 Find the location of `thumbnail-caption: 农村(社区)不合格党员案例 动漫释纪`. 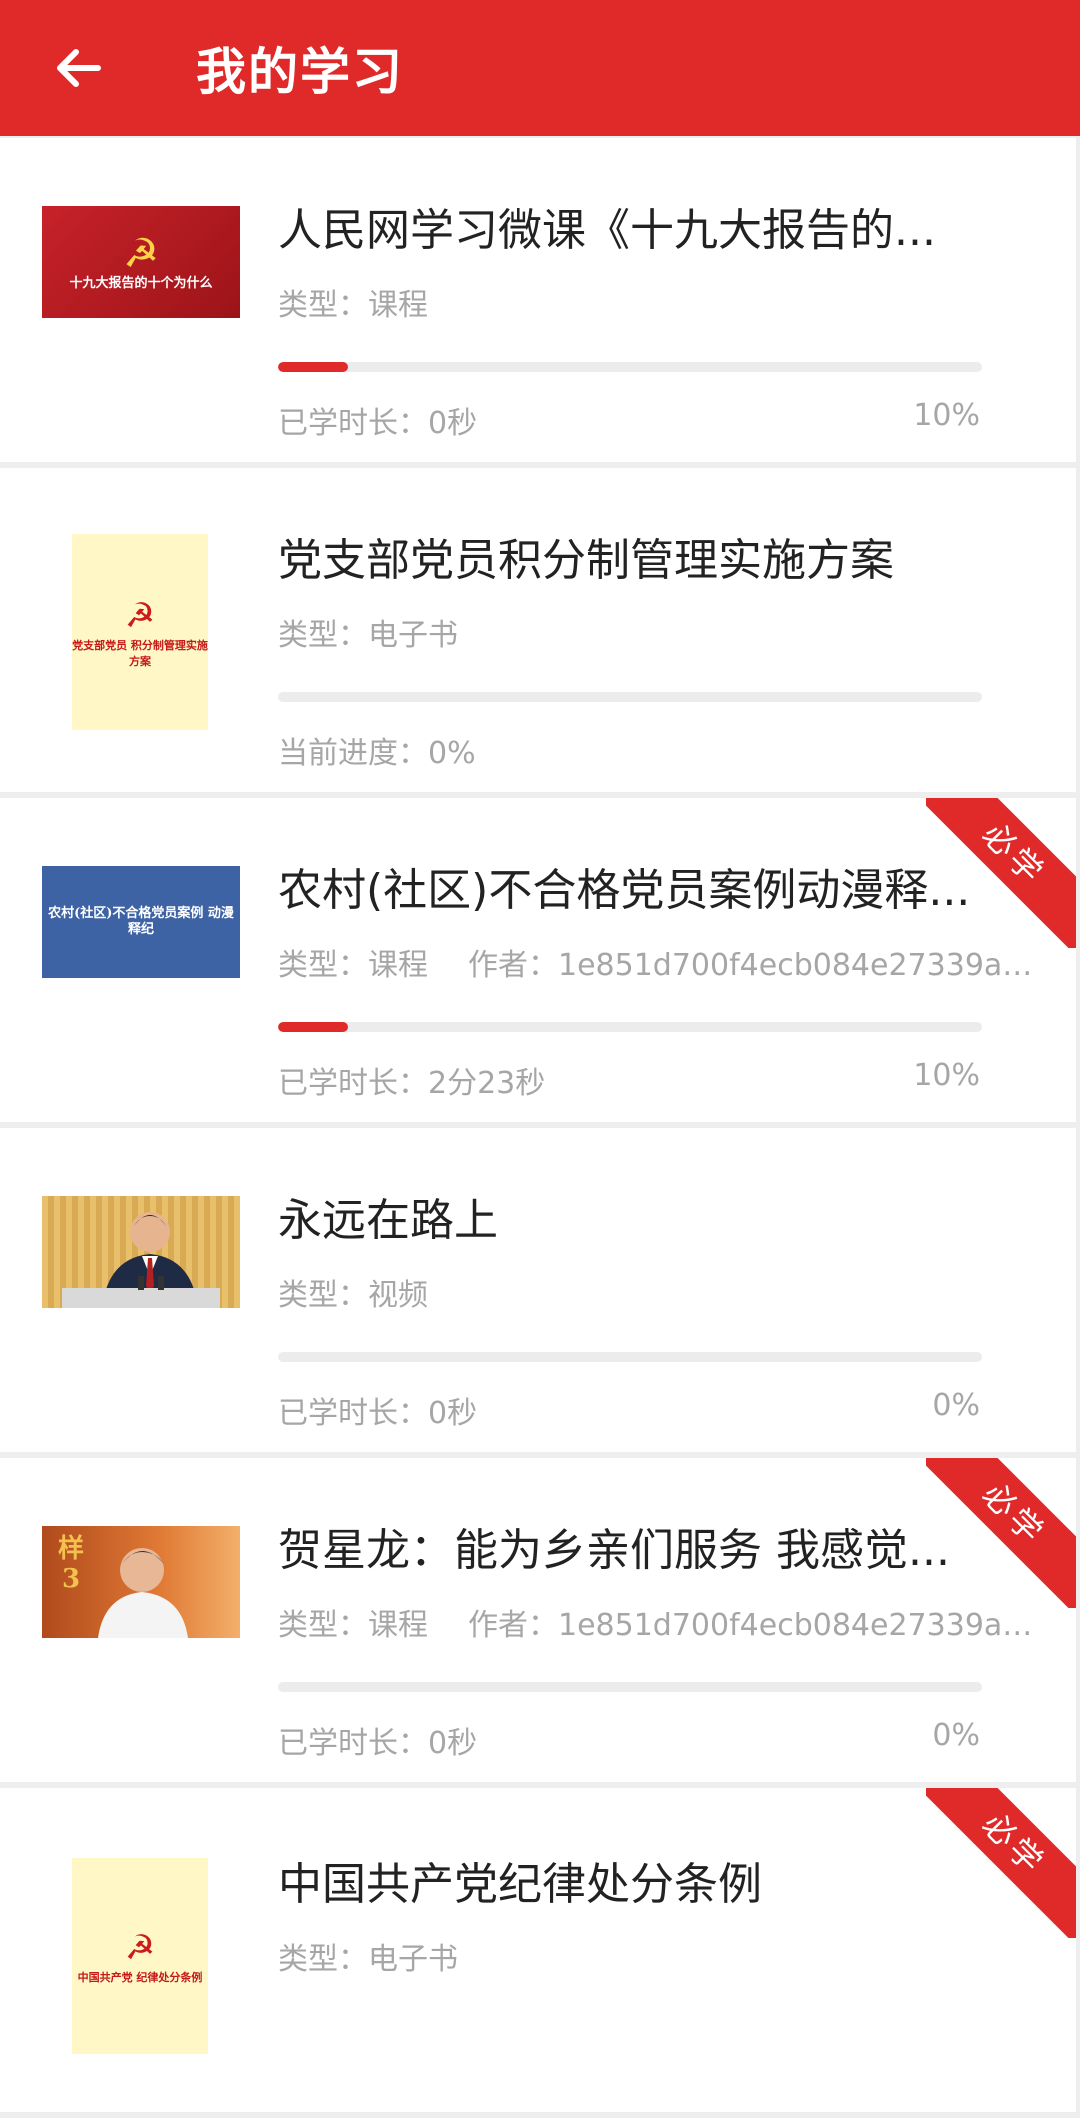

thumbnail-caption: 农村(社区)不合格党员案例 动漫释纪 is located at coordinates (141, 921).